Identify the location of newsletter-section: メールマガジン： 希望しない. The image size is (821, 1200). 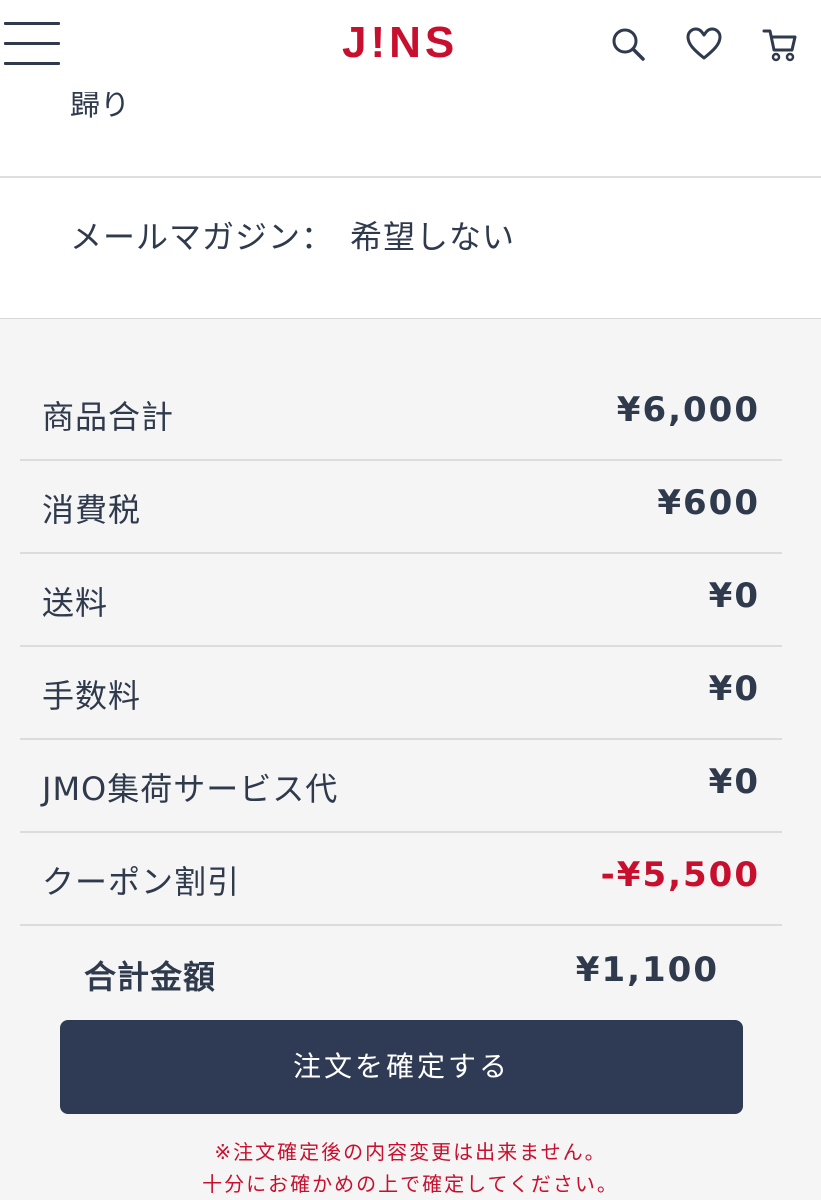
(410, 248).